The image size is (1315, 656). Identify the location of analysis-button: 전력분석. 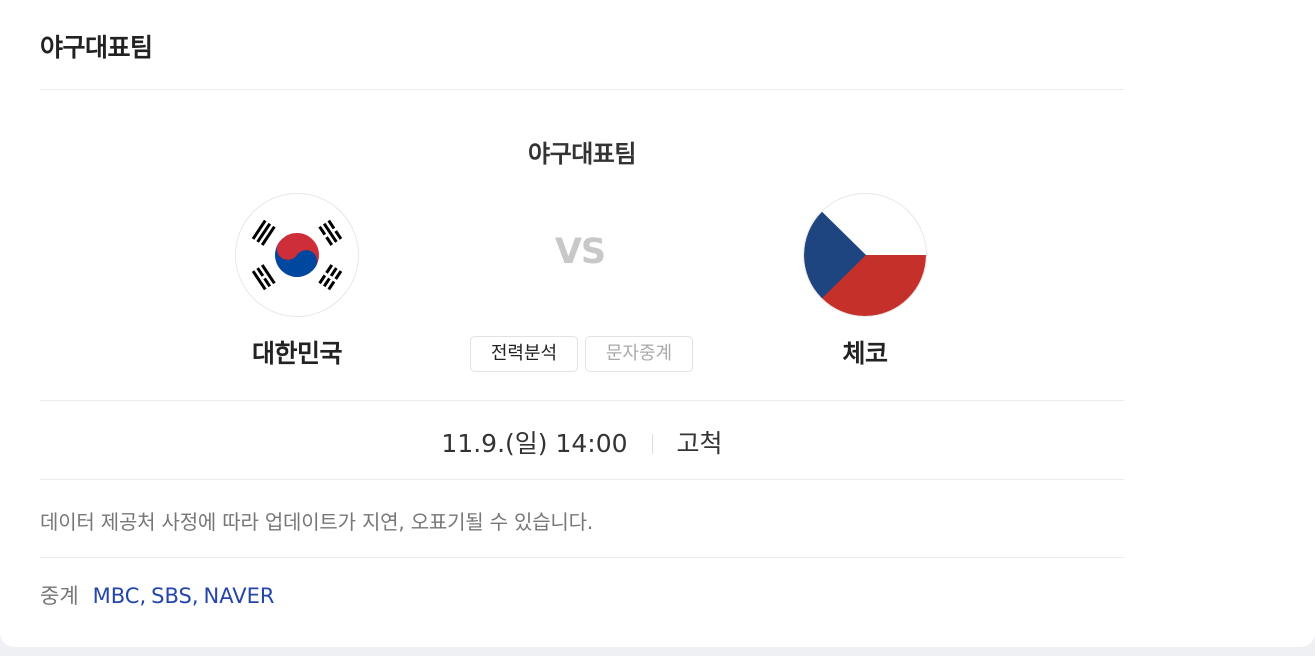
(524, 354).